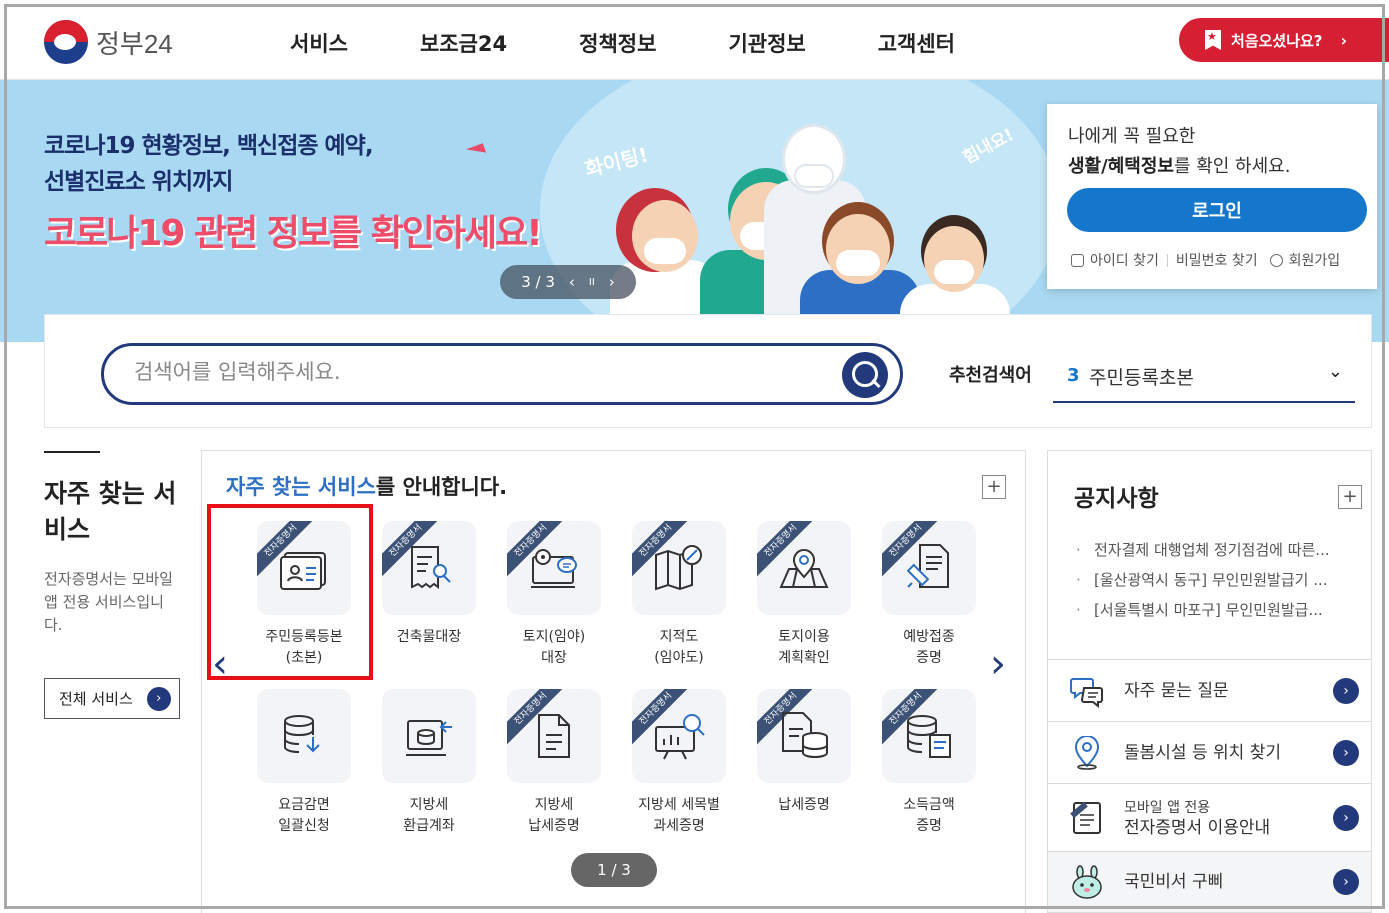 The height and width of the screenshot is (913, 1389). I want to click on banner-line-2: 선별진료소 위치까지, so click(138, 182).